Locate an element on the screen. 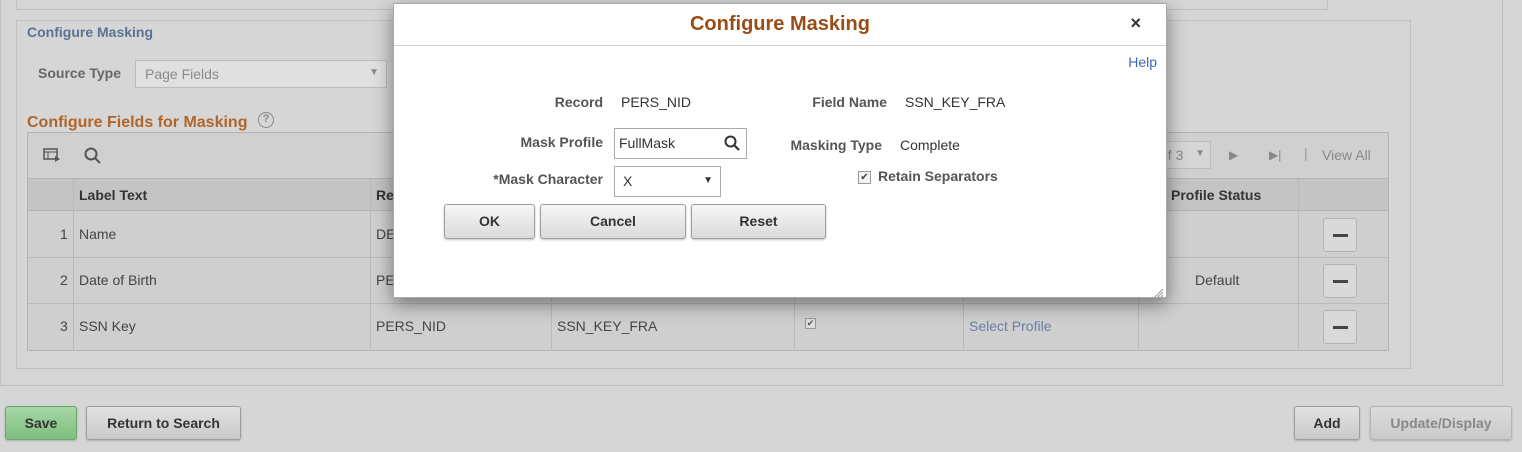 The height and width of the screenshot is (452, 1522). mask-character-value: X is located at coordinates (628, 181).